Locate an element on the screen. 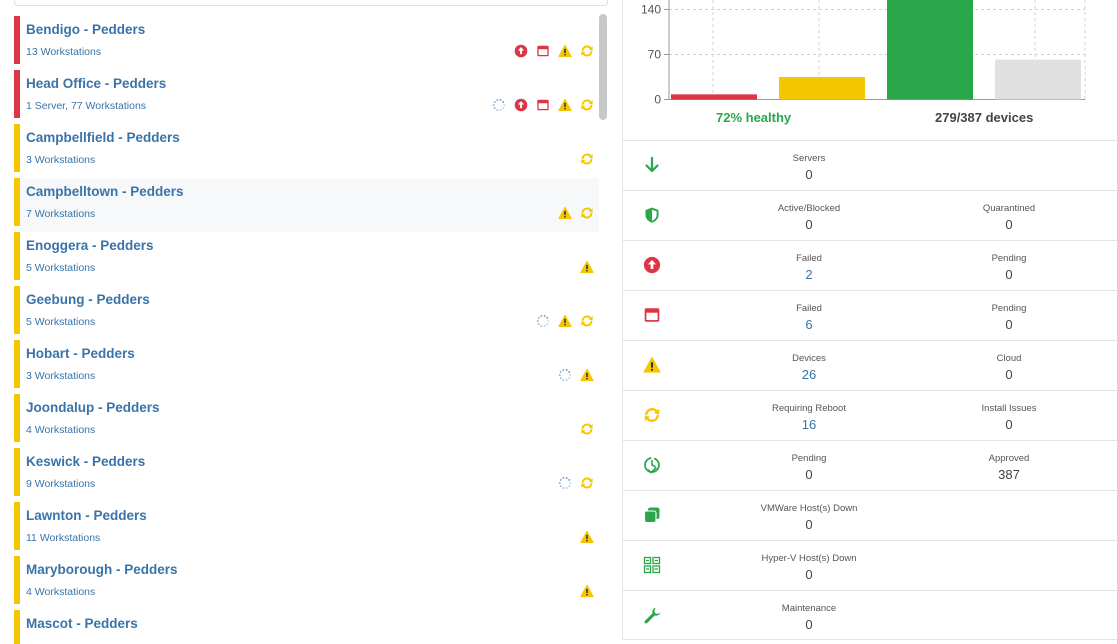 The height and width of the screenshot is (644, 1117). site-row: Campbellfield - Pedders 3 Workstations is located at coordinates (306, 151).